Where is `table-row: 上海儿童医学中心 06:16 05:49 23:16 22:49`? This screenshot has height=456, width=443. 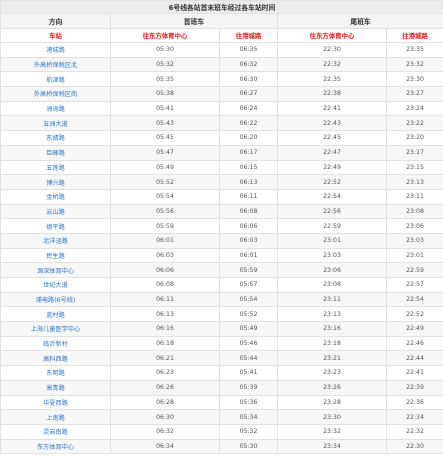
table-row: 上海儿童医学中心 06:16 05:49 23:16 22:49 is located at coordinates (221, 329).